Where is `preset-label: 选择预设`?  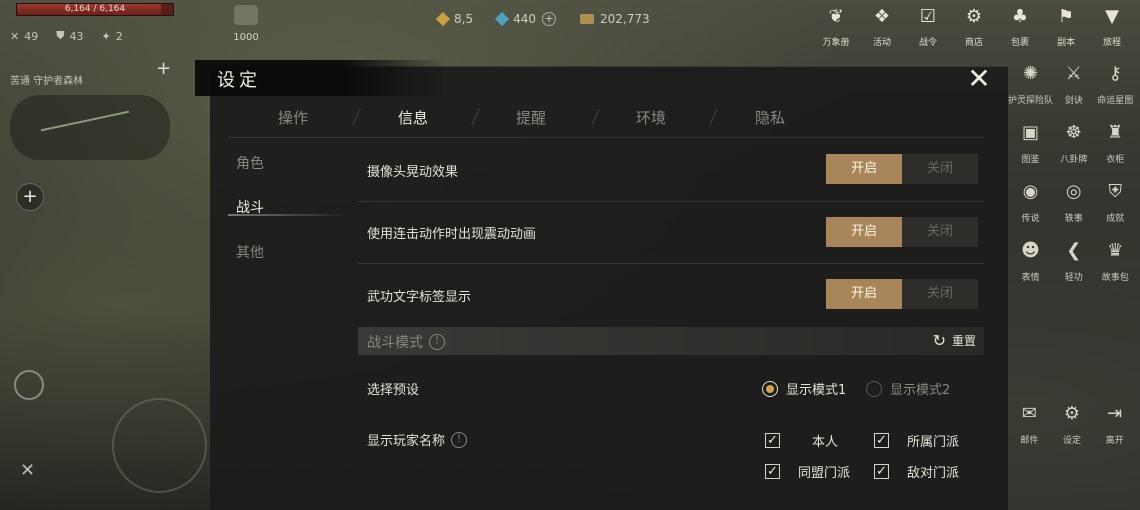 preset-label: 选择预设 is located at coordinates (393, 390).